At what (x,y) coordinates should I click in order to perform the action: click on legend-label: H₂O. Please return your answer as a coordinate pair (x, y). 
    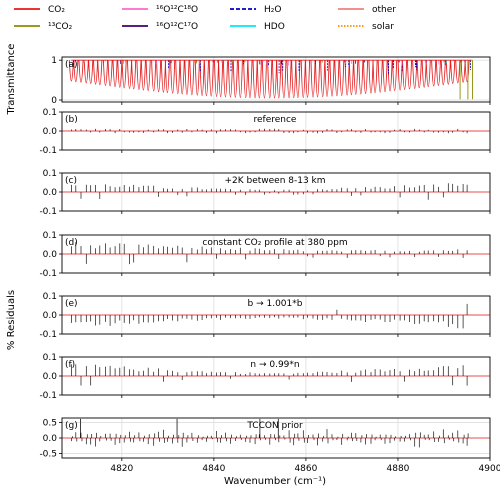
    Looking at the image, I should click on (272, 10).